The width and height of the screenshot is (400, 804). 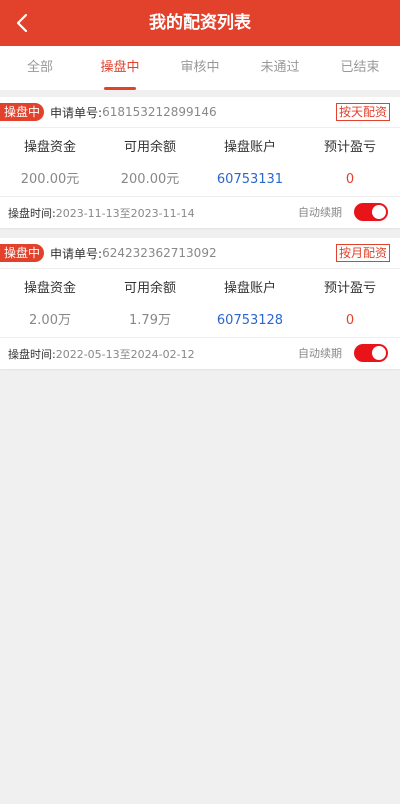 What do you see at coordinates (200, 212) in the screenshot?
I see `order-card-footer: 操盘时间: 2023-11-13至2023-11-14 自动续期` at bounding box center [200, 212].